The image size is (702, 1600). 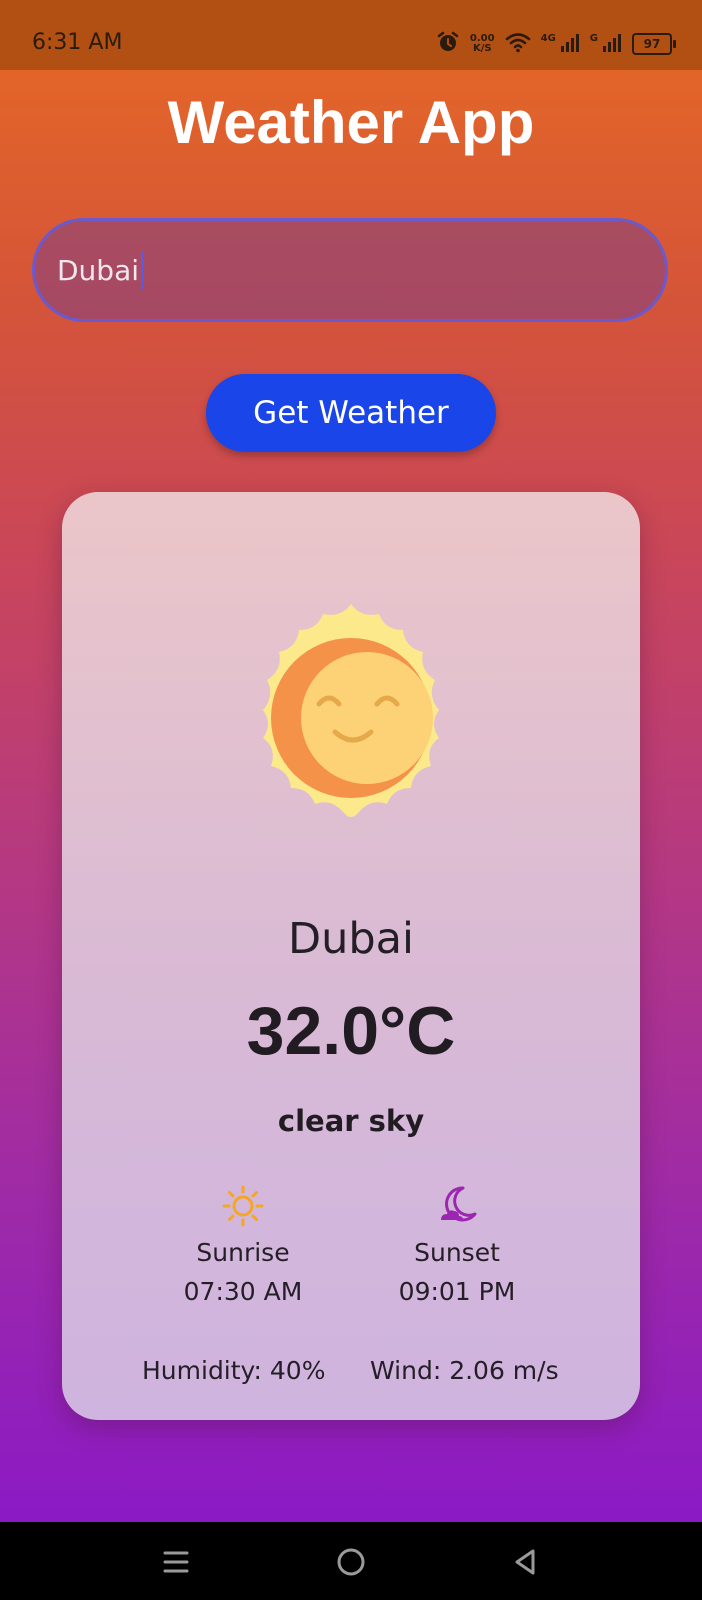 I want to click on wind-value: Wind: 2.06 m/s, so click(x=464, y=1370).